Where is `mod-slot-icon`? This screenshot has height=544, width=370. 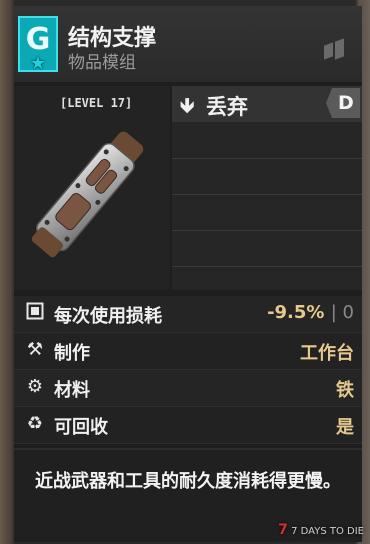
mod-slot-icon is located at coordinates (335, 49).